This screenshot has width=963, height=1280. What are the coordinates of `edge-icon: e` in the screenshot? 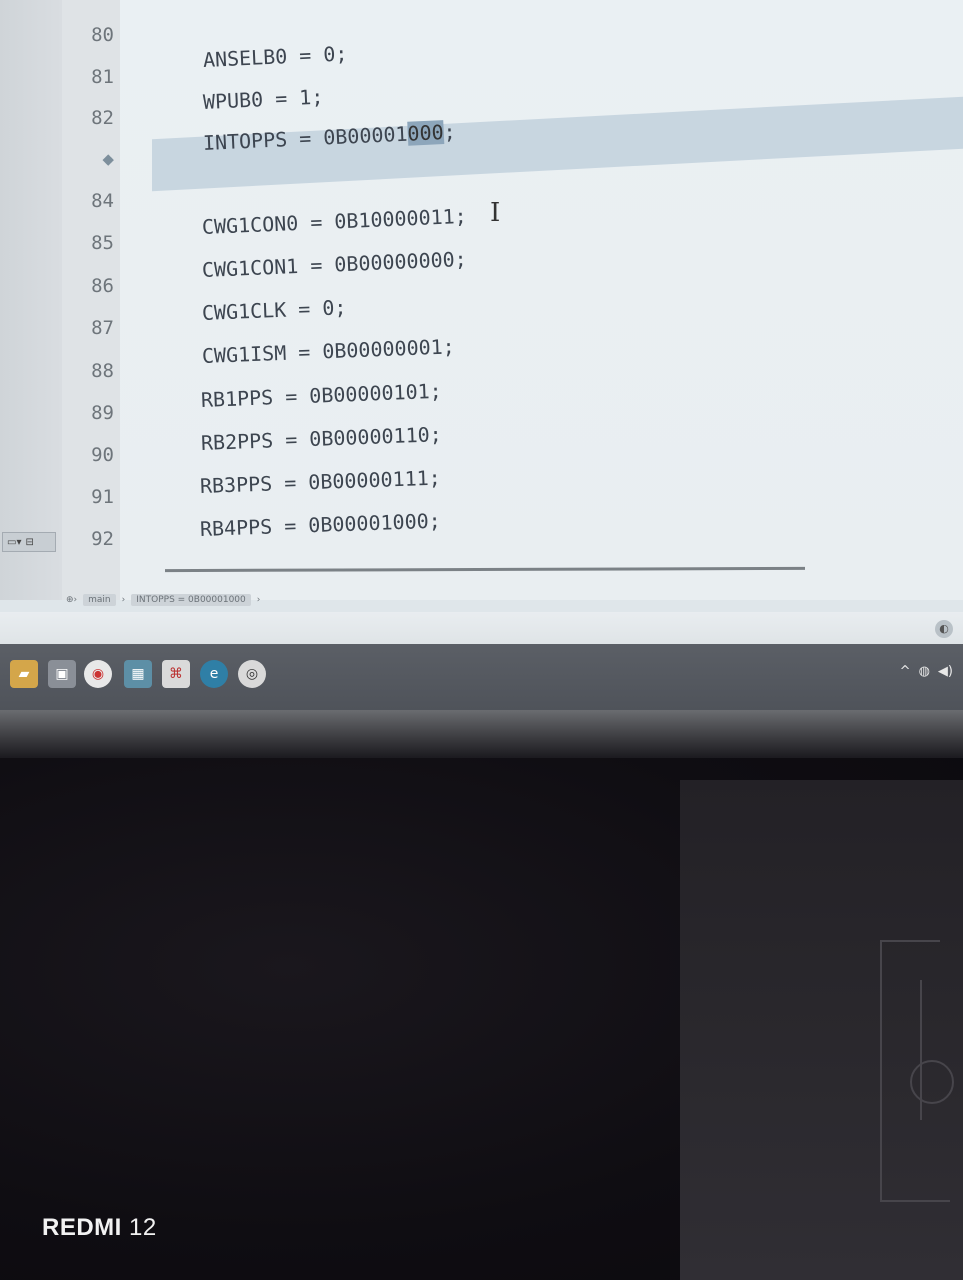 It's located at (214, 674).